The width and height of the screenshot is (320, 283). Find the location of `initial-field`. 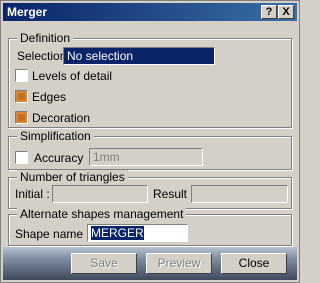

initial-field is located at coordinates (100, 194).